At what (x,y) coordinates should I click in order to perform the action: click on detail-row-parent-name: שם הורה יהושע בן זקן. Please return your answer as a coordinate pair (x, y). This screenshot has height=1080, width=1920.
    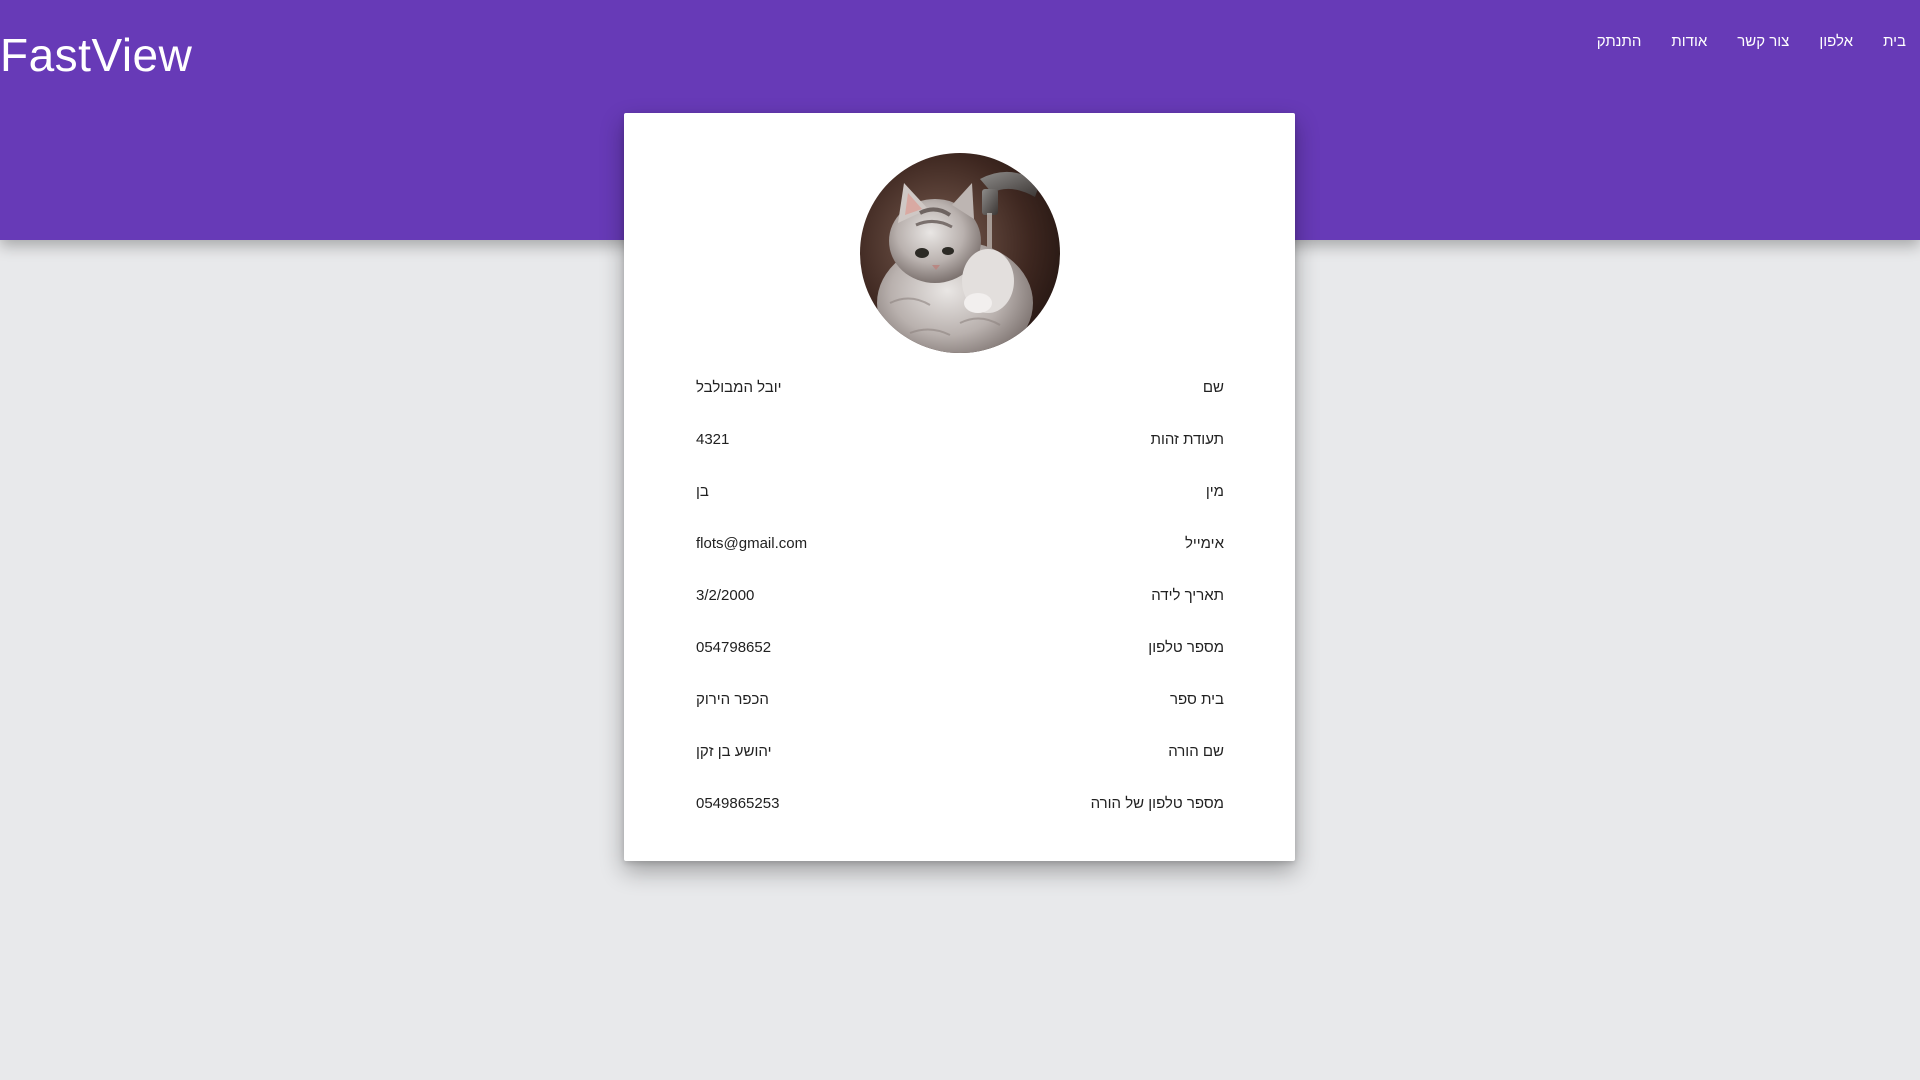
    Looking at the image, I should click on (960, 751).